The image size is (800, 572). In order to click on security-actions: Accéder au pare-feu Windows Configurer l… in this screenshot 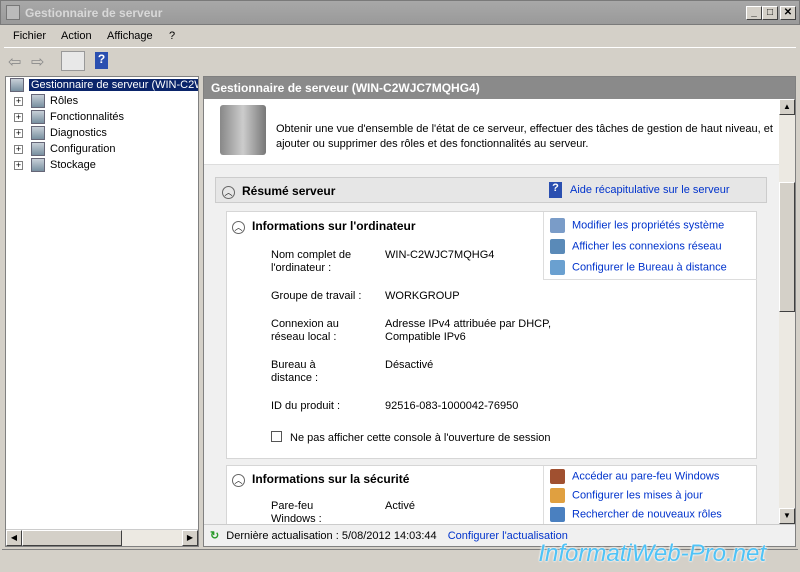, I will do `click(650, 495)`.